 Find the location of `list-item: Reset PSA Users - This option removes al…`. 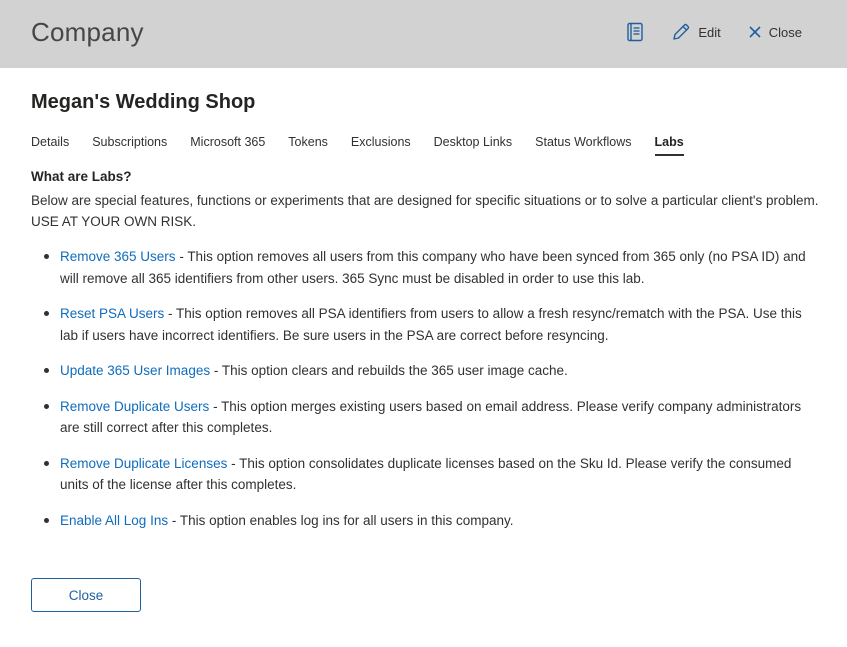

list-item: Reset PSA Users - This option removes al… is located at coordinates (430, 324).